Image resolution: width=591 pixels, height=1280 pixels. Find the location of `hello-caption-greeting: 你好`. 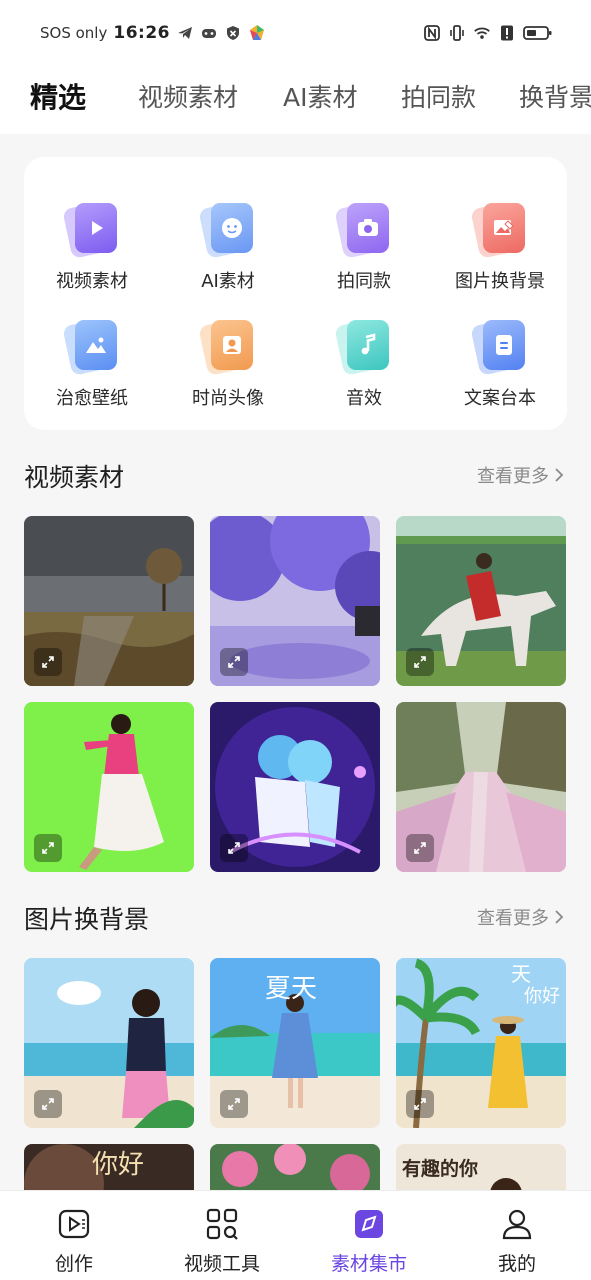

hello-caption-greeting: 你好 is located at coordinates (542, 996).